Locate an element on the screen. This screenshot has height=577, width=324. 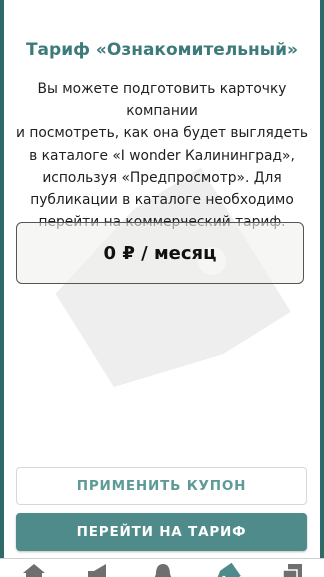
description-line: используя «Предпросмотр». Для is located at coordinates (162, 177).